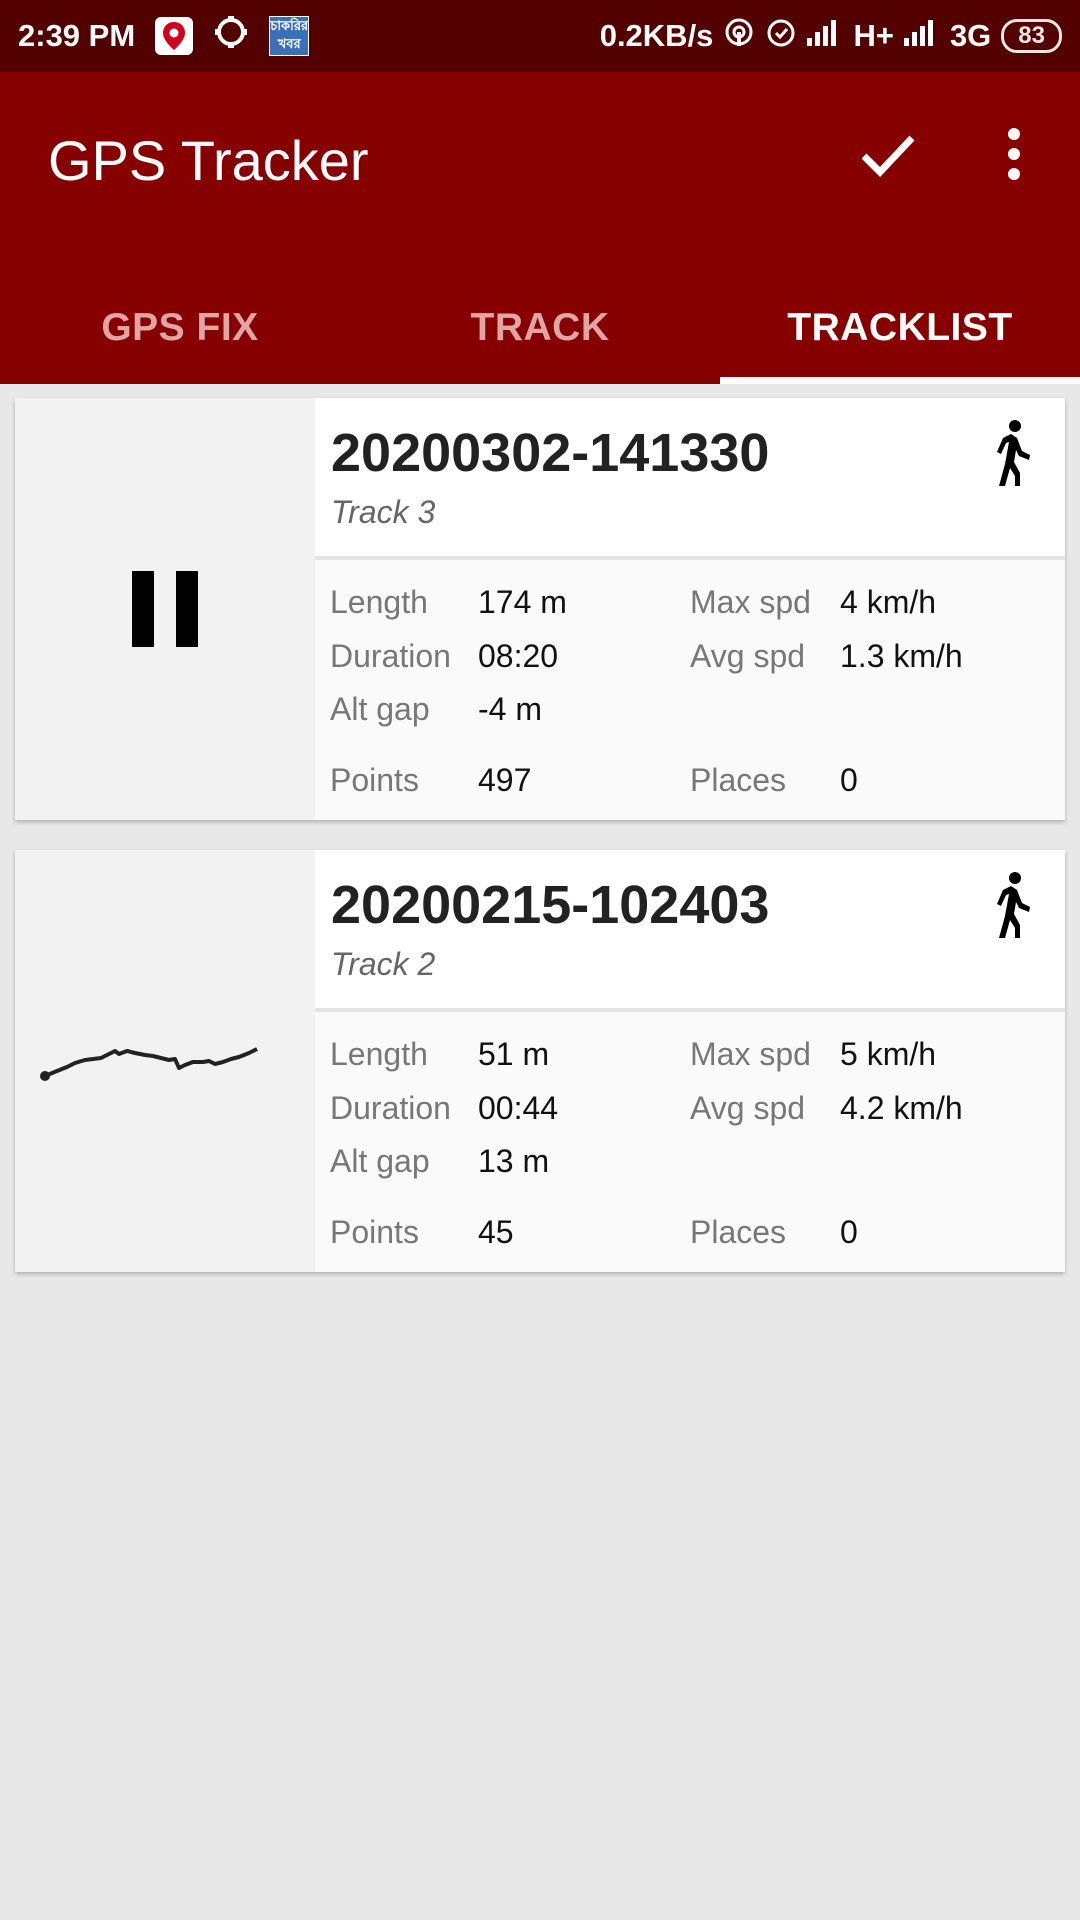 This screenshot has width=1080, height=1920. Describe the element at coordinates (550, 905) in the screenshot. I see `track-name: 20200215-102403` at that location.